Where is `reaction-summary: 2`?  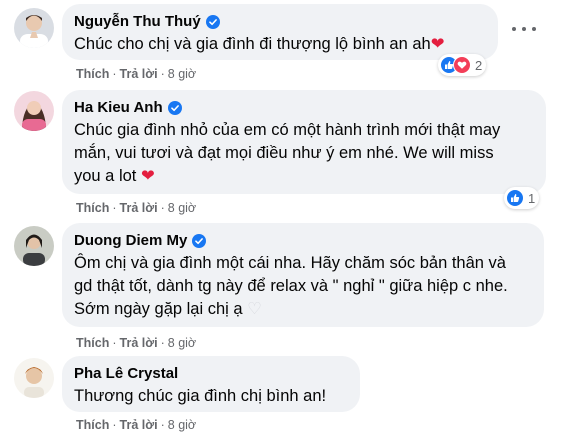
reaction-summary: 2 is located at coordinates (462, 65).